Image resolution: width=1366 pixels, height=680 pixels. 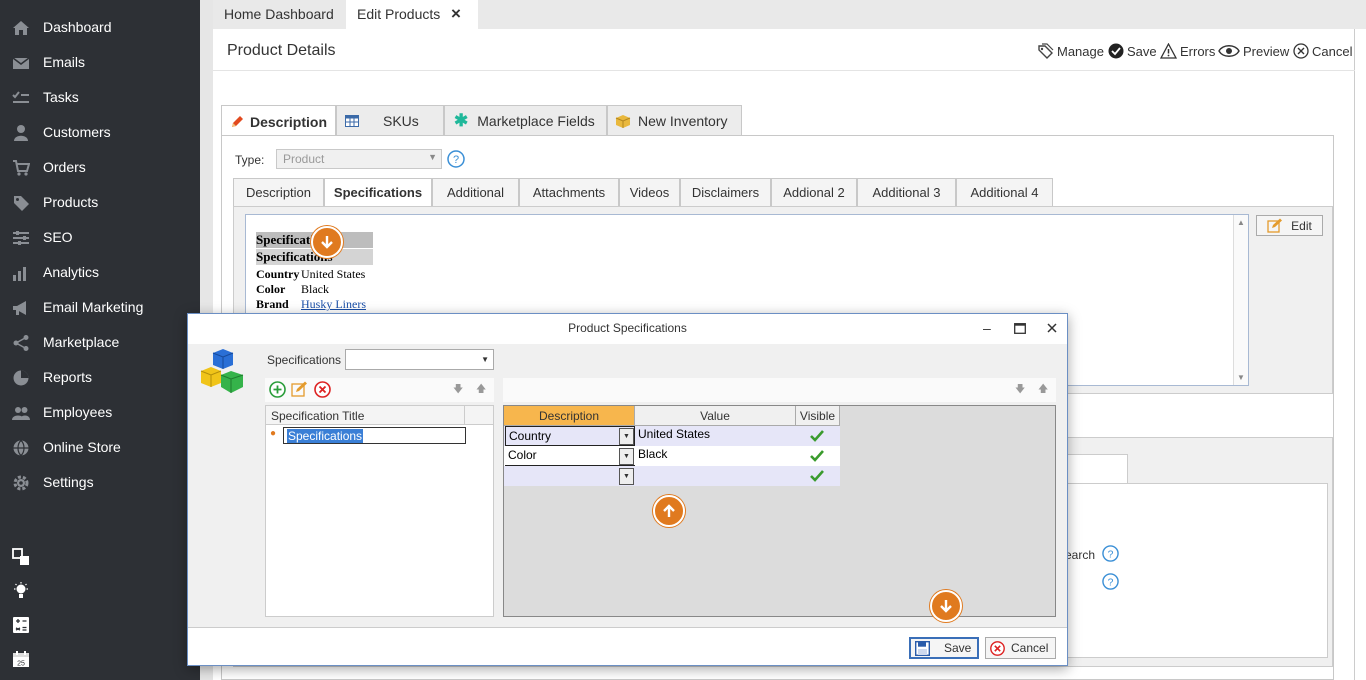 What do you see at coordinates (279, 14) in the screenshot?
I see `tab-home-dashboard: Home Dashboard` at bounding box center [279, 14].